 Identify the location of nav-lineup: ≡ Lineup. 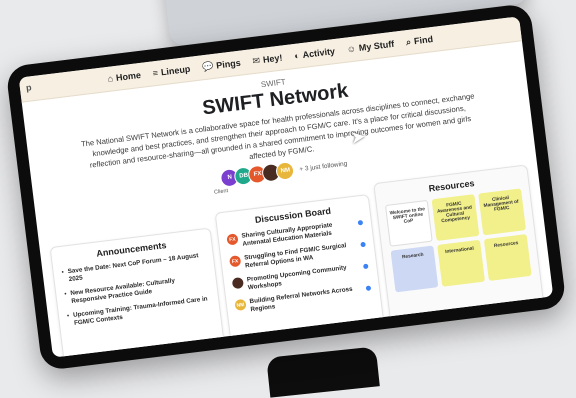
(171, 71).